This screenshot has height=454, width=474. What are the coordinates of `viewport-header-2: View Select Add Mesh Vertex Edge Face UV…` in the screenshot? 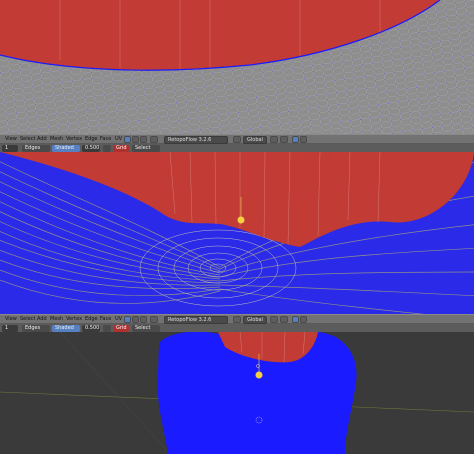 It's located at (237, 322).